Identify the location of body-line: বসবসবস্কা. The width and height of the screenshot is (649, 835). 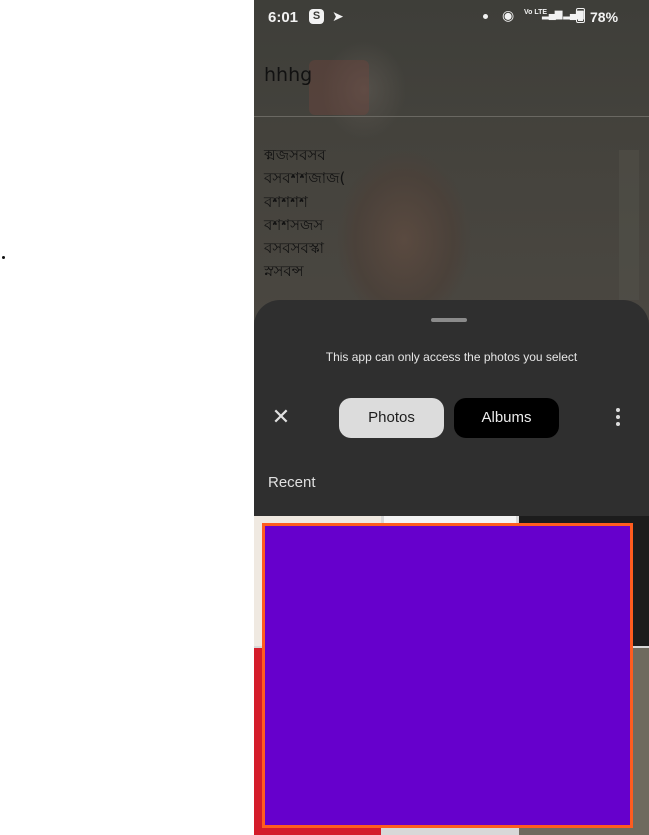
(294, 248).